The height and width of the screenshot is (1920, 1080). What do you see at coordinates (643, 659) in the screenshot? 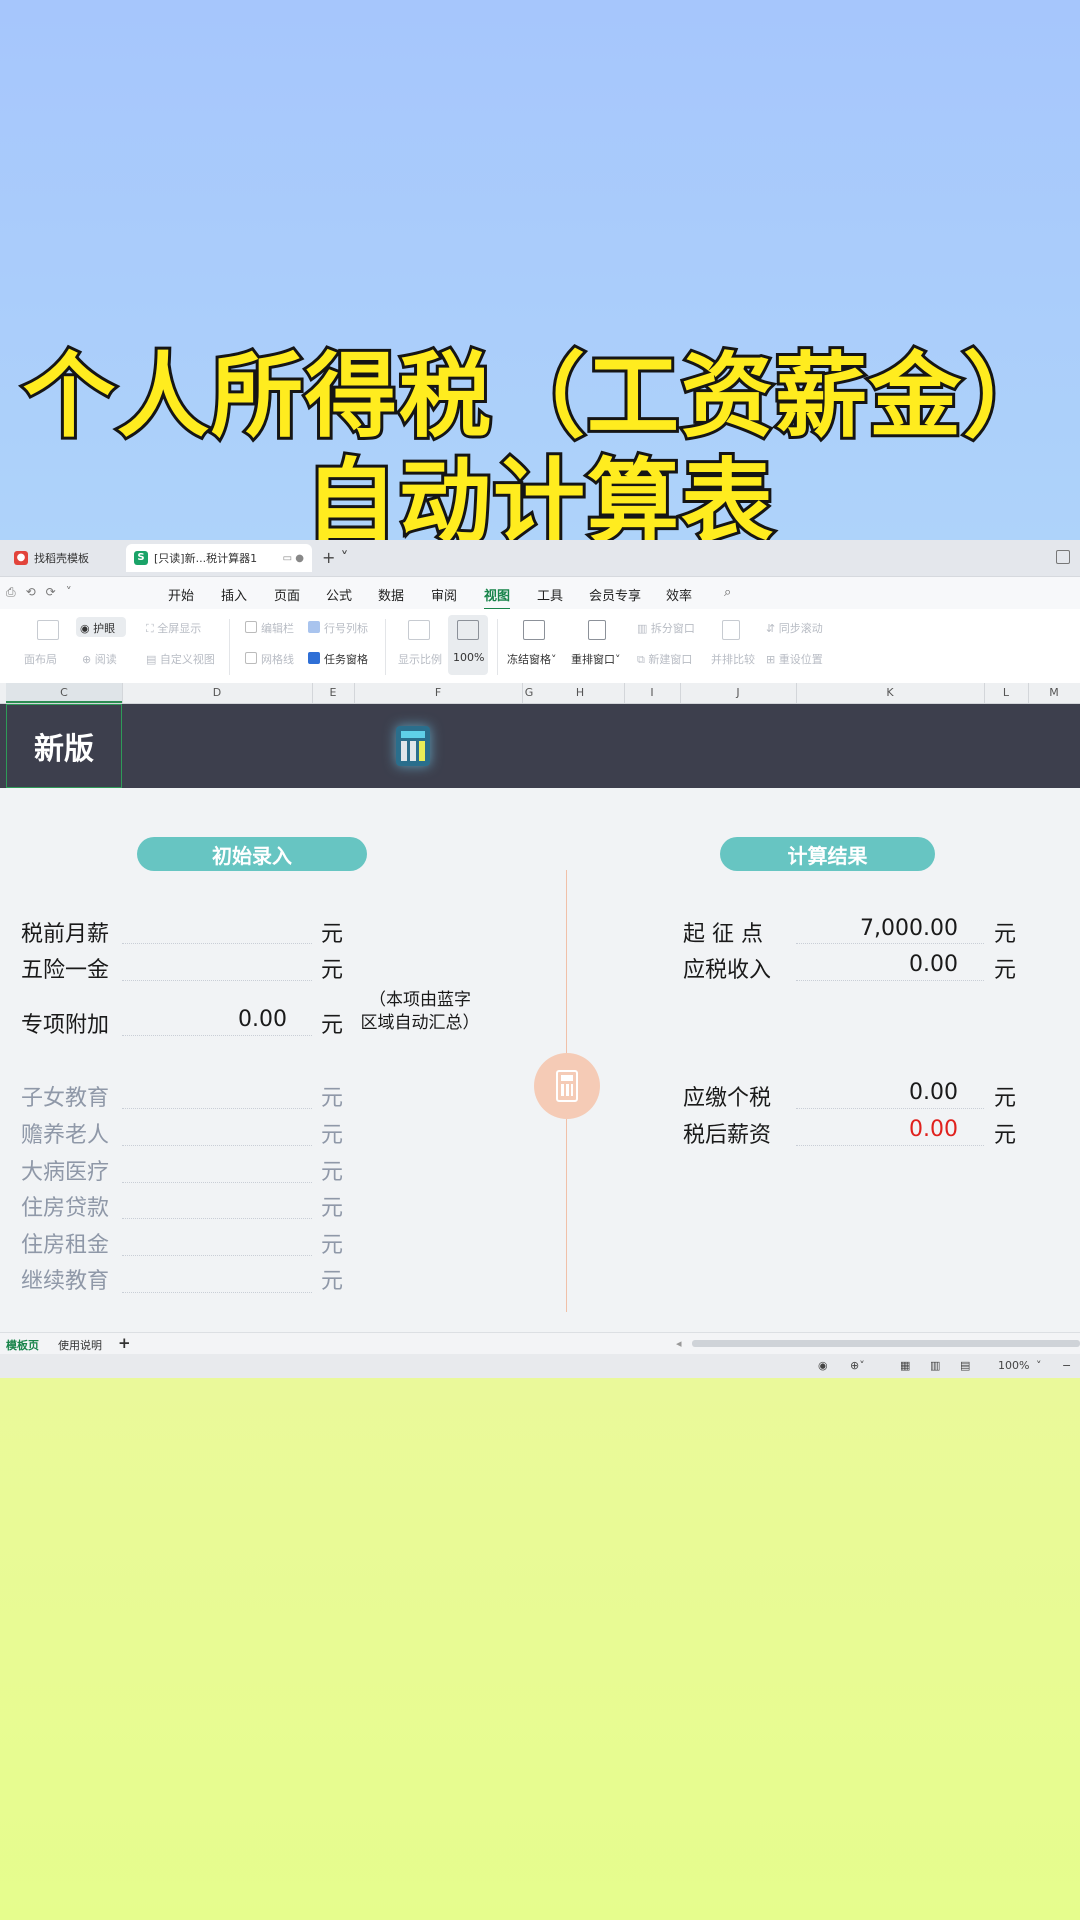
I see `new-window-icon: ⧉` at bounding box center [643, 659].